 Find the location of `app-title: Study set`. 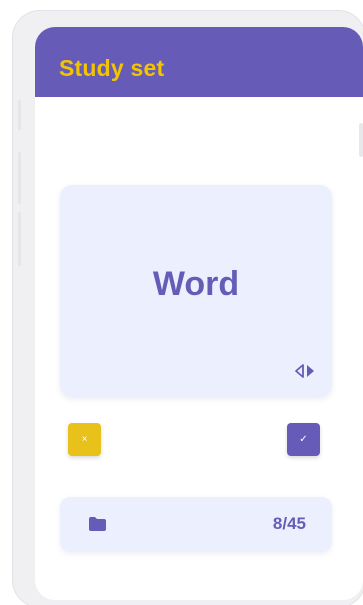

app-title: Study set is located at coordinates (112, 68).